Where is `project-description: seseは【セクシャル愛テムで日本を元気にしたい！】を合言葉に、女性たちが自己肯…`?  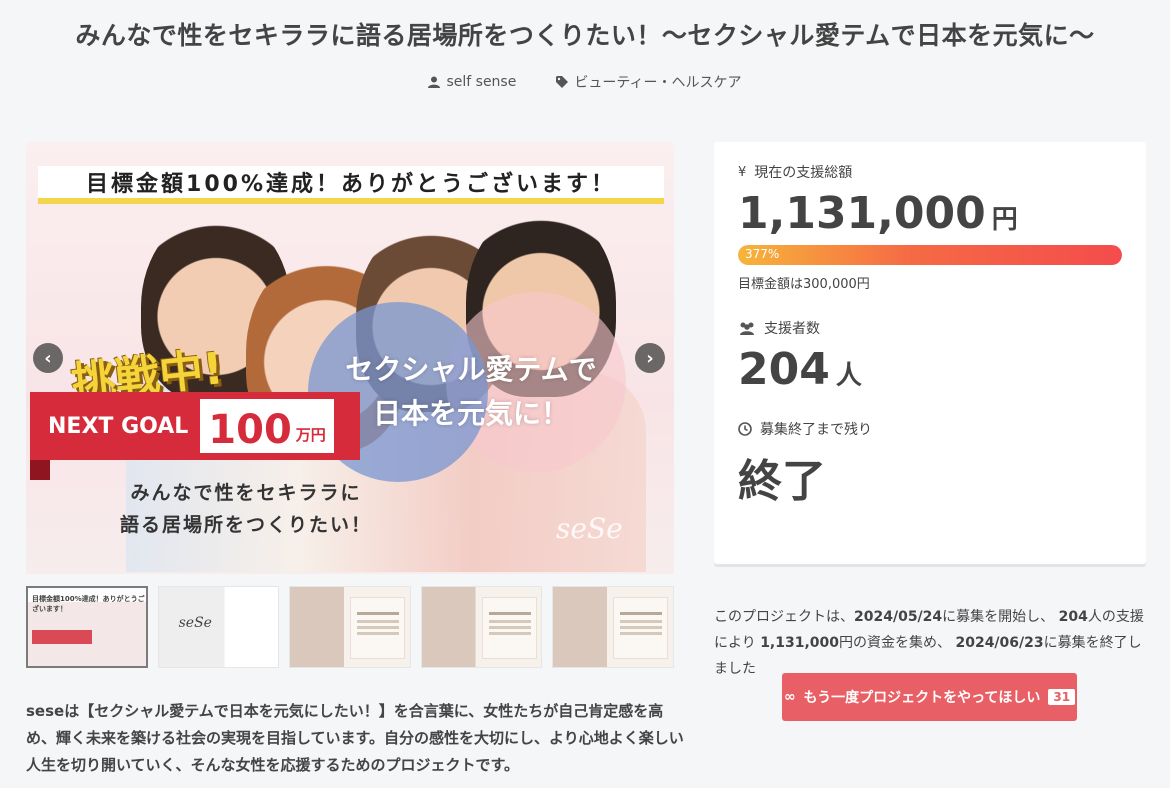
project-description: seseは【セクシャル愛テムで日本を元気にしたい！】を合言葉に、女性たちが自己肯… is located at coordinates (355, 738).